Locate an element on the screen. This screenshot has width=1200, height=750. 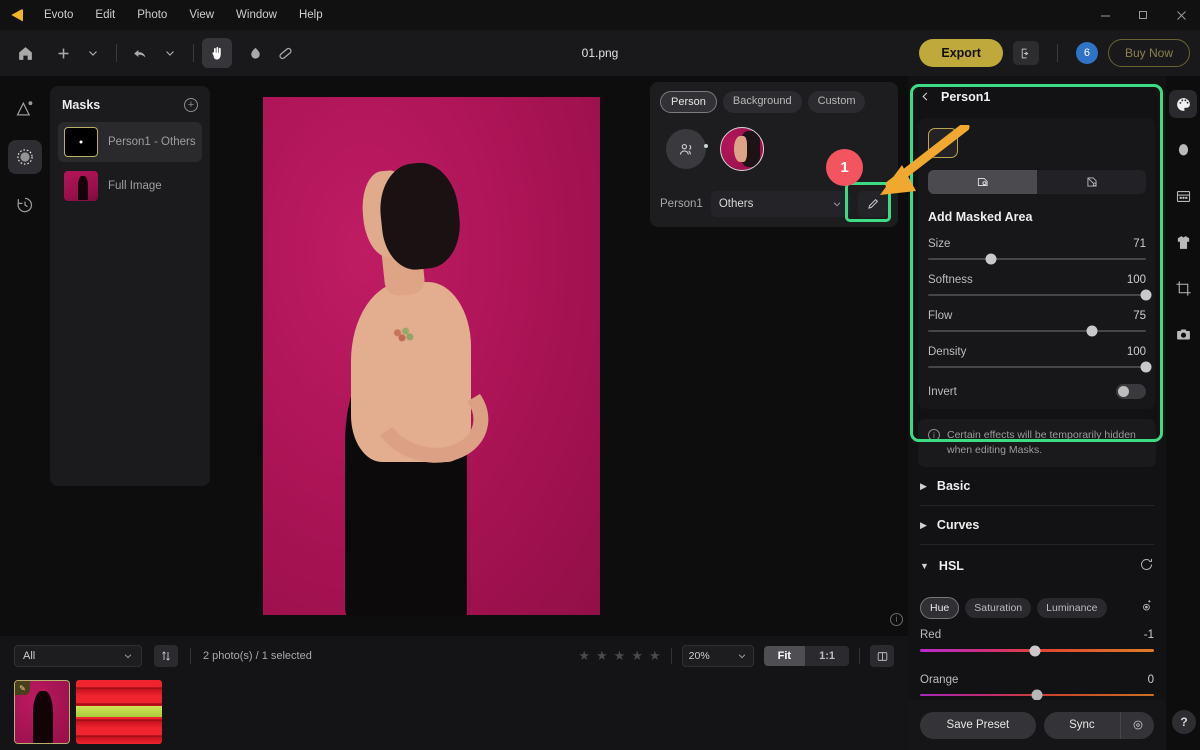
hand-tool-icon is located at coordinates (217, 53).